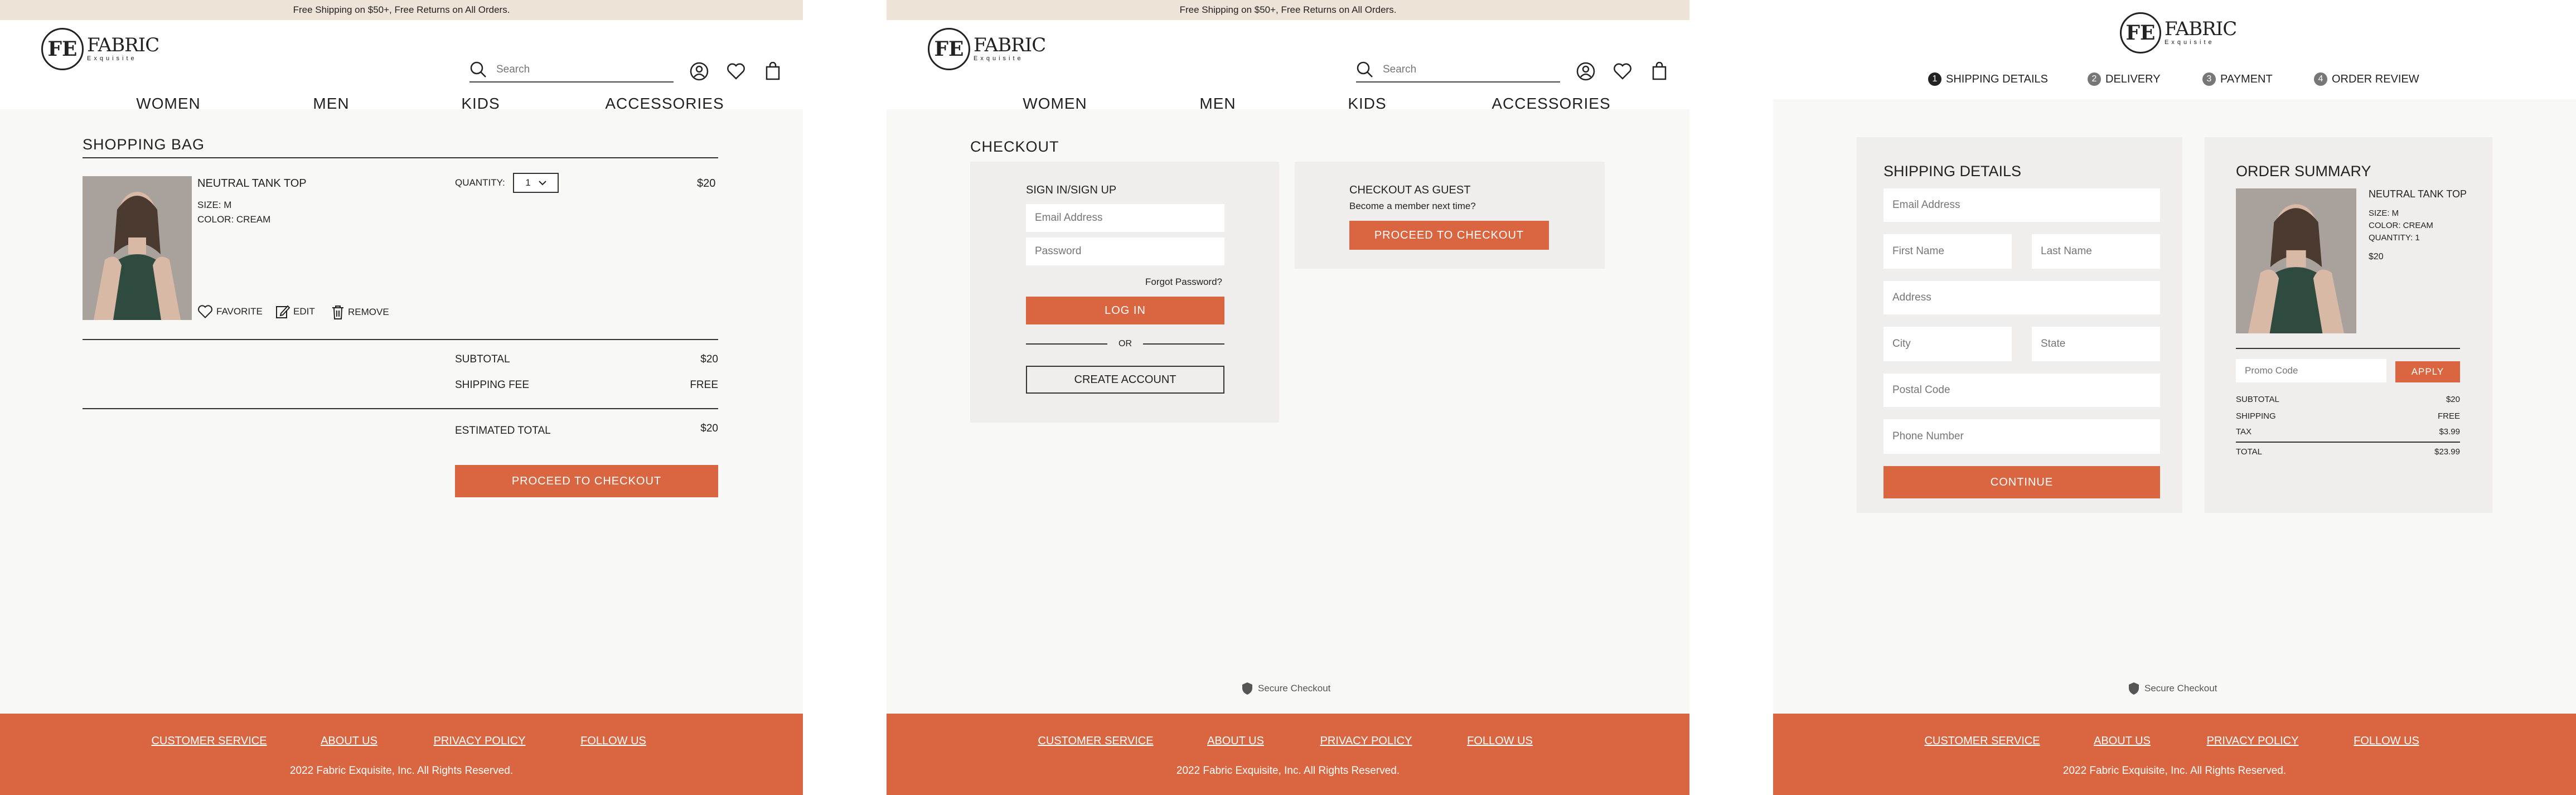  What do you see at coordinates (2180, 689) in the screenshot?
I see `secure-label: Secure Checkout` at bounding box center [2180, 689].